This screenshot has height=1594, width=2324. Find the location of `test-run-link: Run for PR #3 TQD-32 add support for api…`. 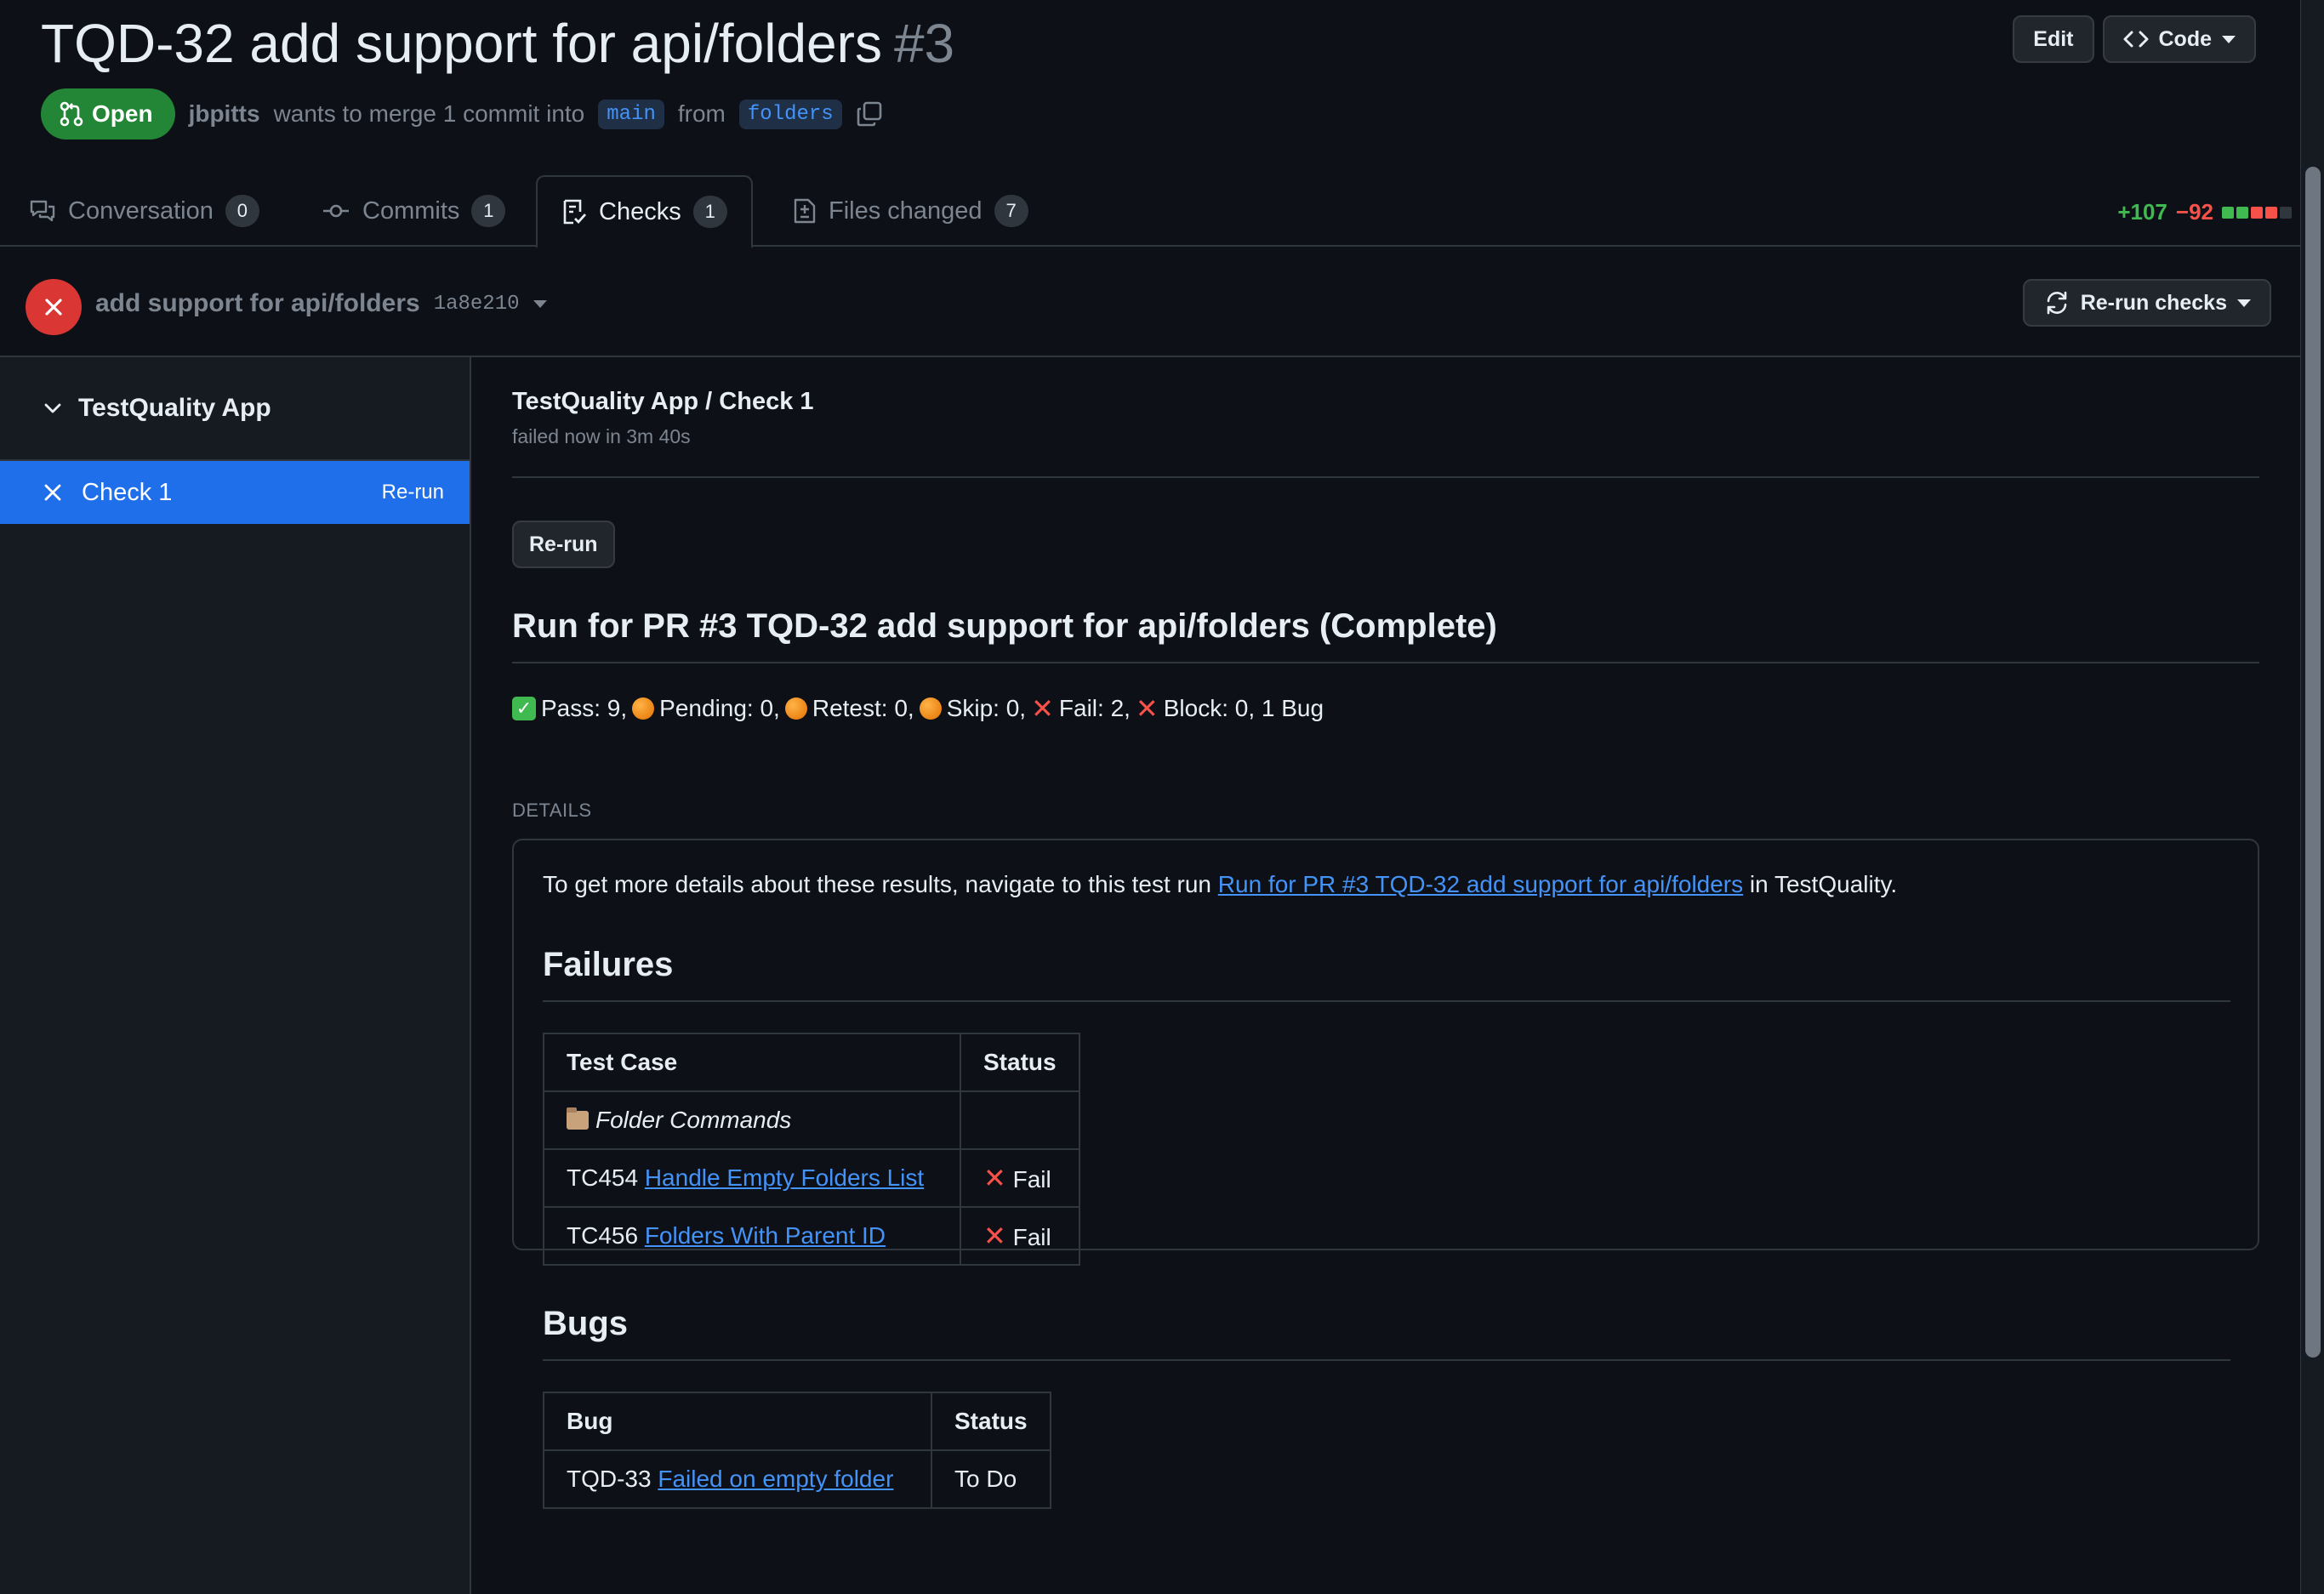

test-run-link: Run for PR #3 TQD-32 add support for api… is located at coordinates (1480, 884).